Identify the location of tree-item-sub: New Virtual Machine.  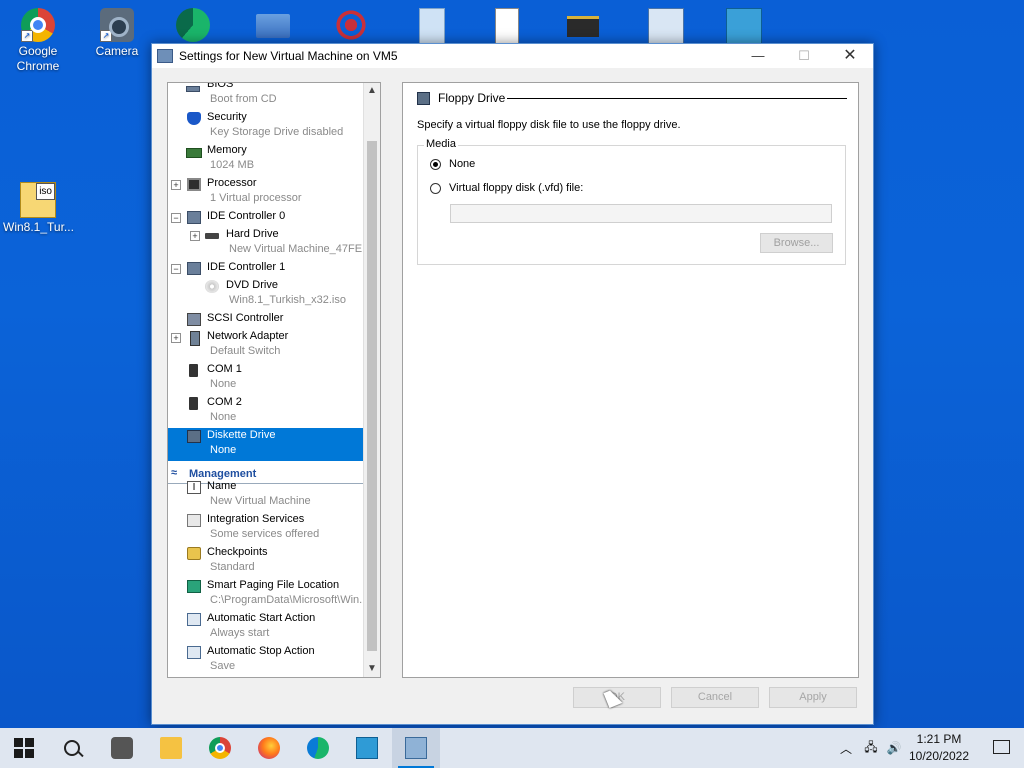
(260, 501).